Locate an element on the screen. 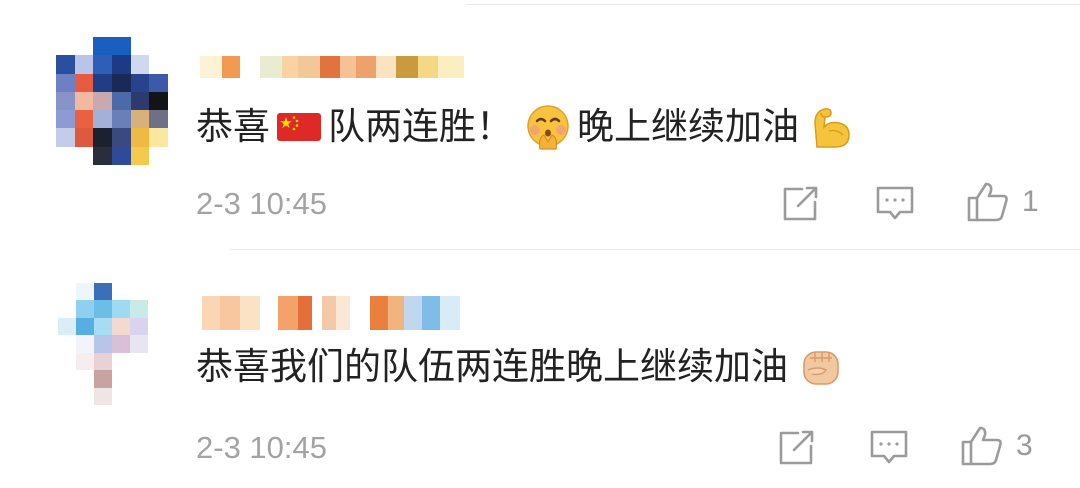 The image size is (1080, 488). like-count: 3 is located at coordinates (1024, 445).